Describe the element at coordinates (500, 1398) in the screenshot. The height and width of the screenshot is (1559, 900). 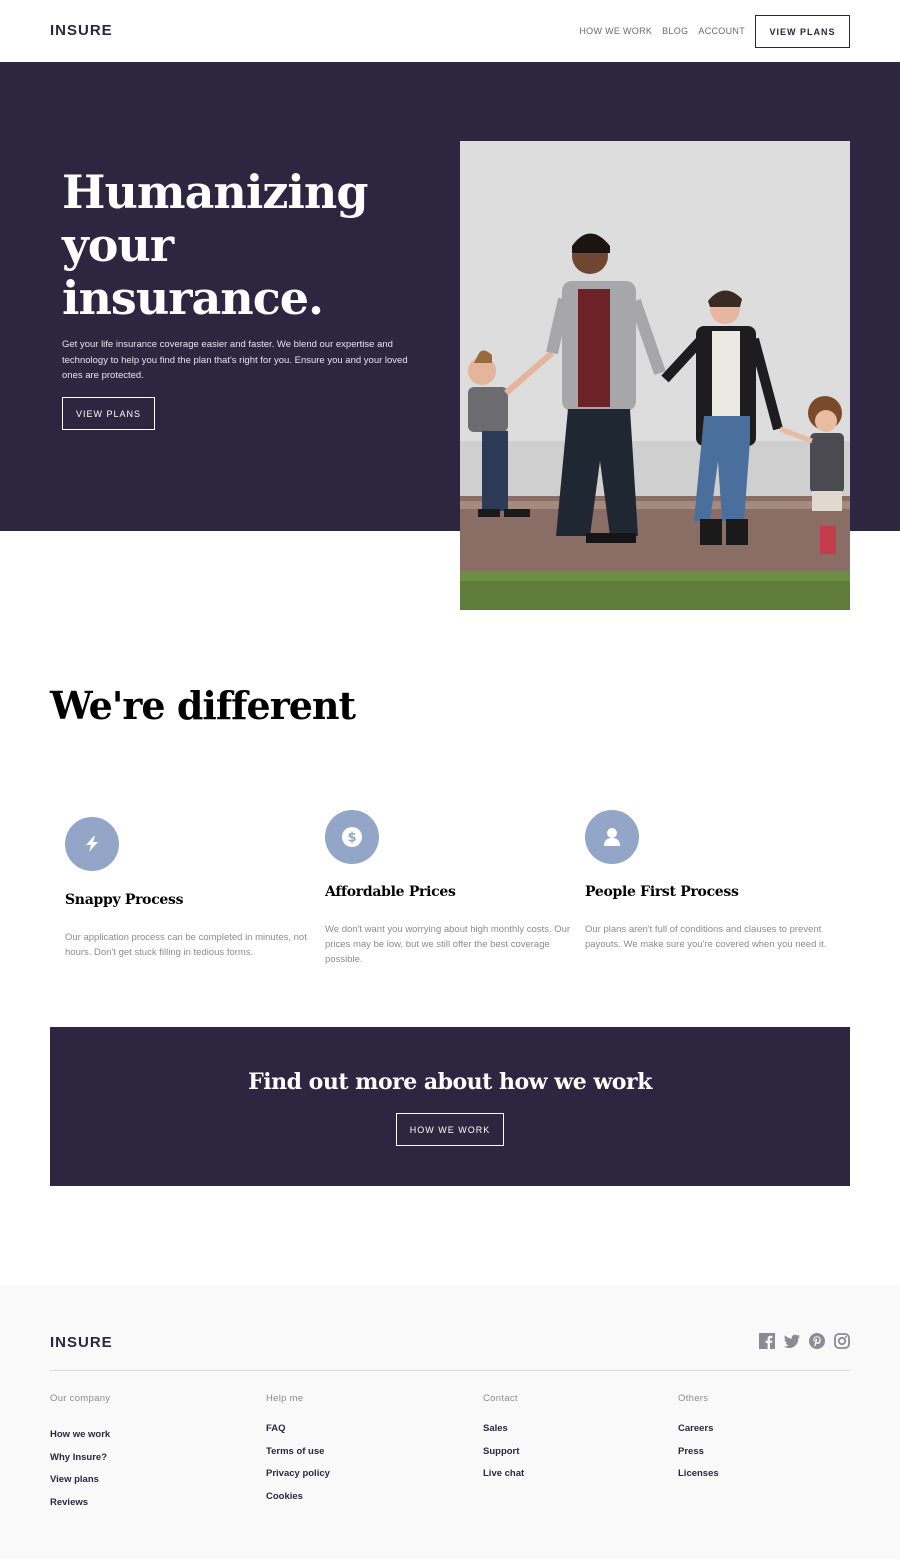
I see `footer-column-heading: Contact` at that location.